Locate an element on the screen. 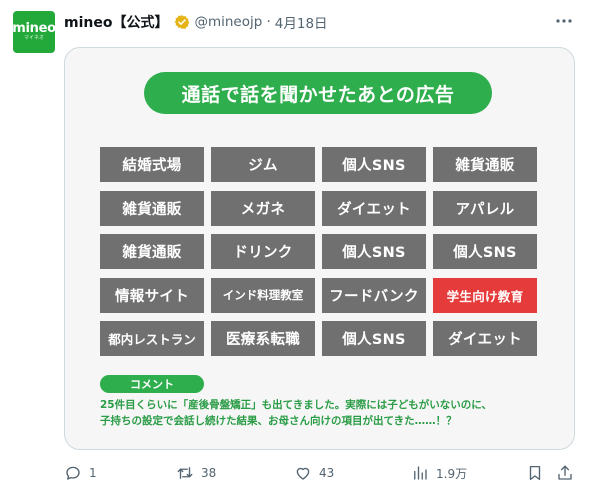 The image size is (590, 494). retweet-count: 38 is located at coordinates (209, 473).